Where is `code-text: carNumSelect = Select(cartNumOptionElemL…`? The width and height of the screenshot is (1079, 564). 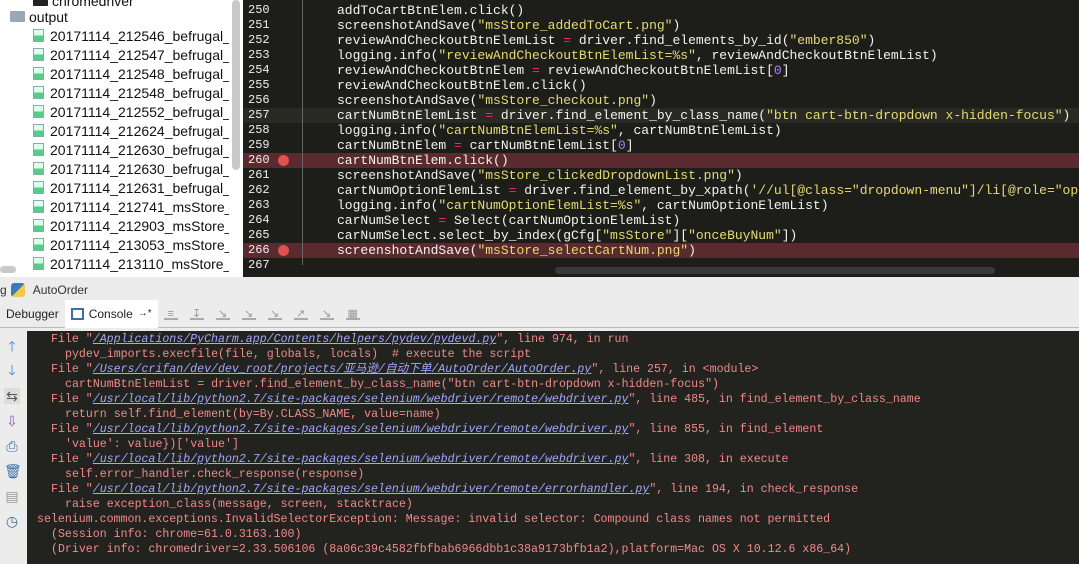
code-text: carNumSelect = Select(cartNumOptionElemL… is located at coordinates (508, 220).